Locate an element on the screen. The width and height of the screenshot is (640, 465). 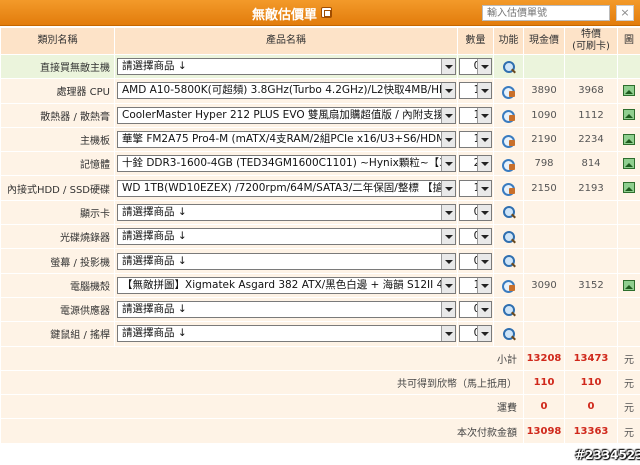
summary-special: 110 is located at coordinates (591, 382).